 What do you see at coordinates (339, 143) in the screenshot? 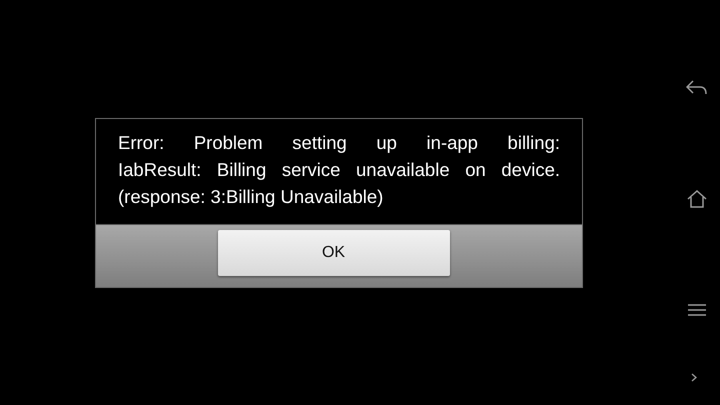
I see `error-message-line: Error: Problem setting up in-app billing:` at bounding box center [339, 143].